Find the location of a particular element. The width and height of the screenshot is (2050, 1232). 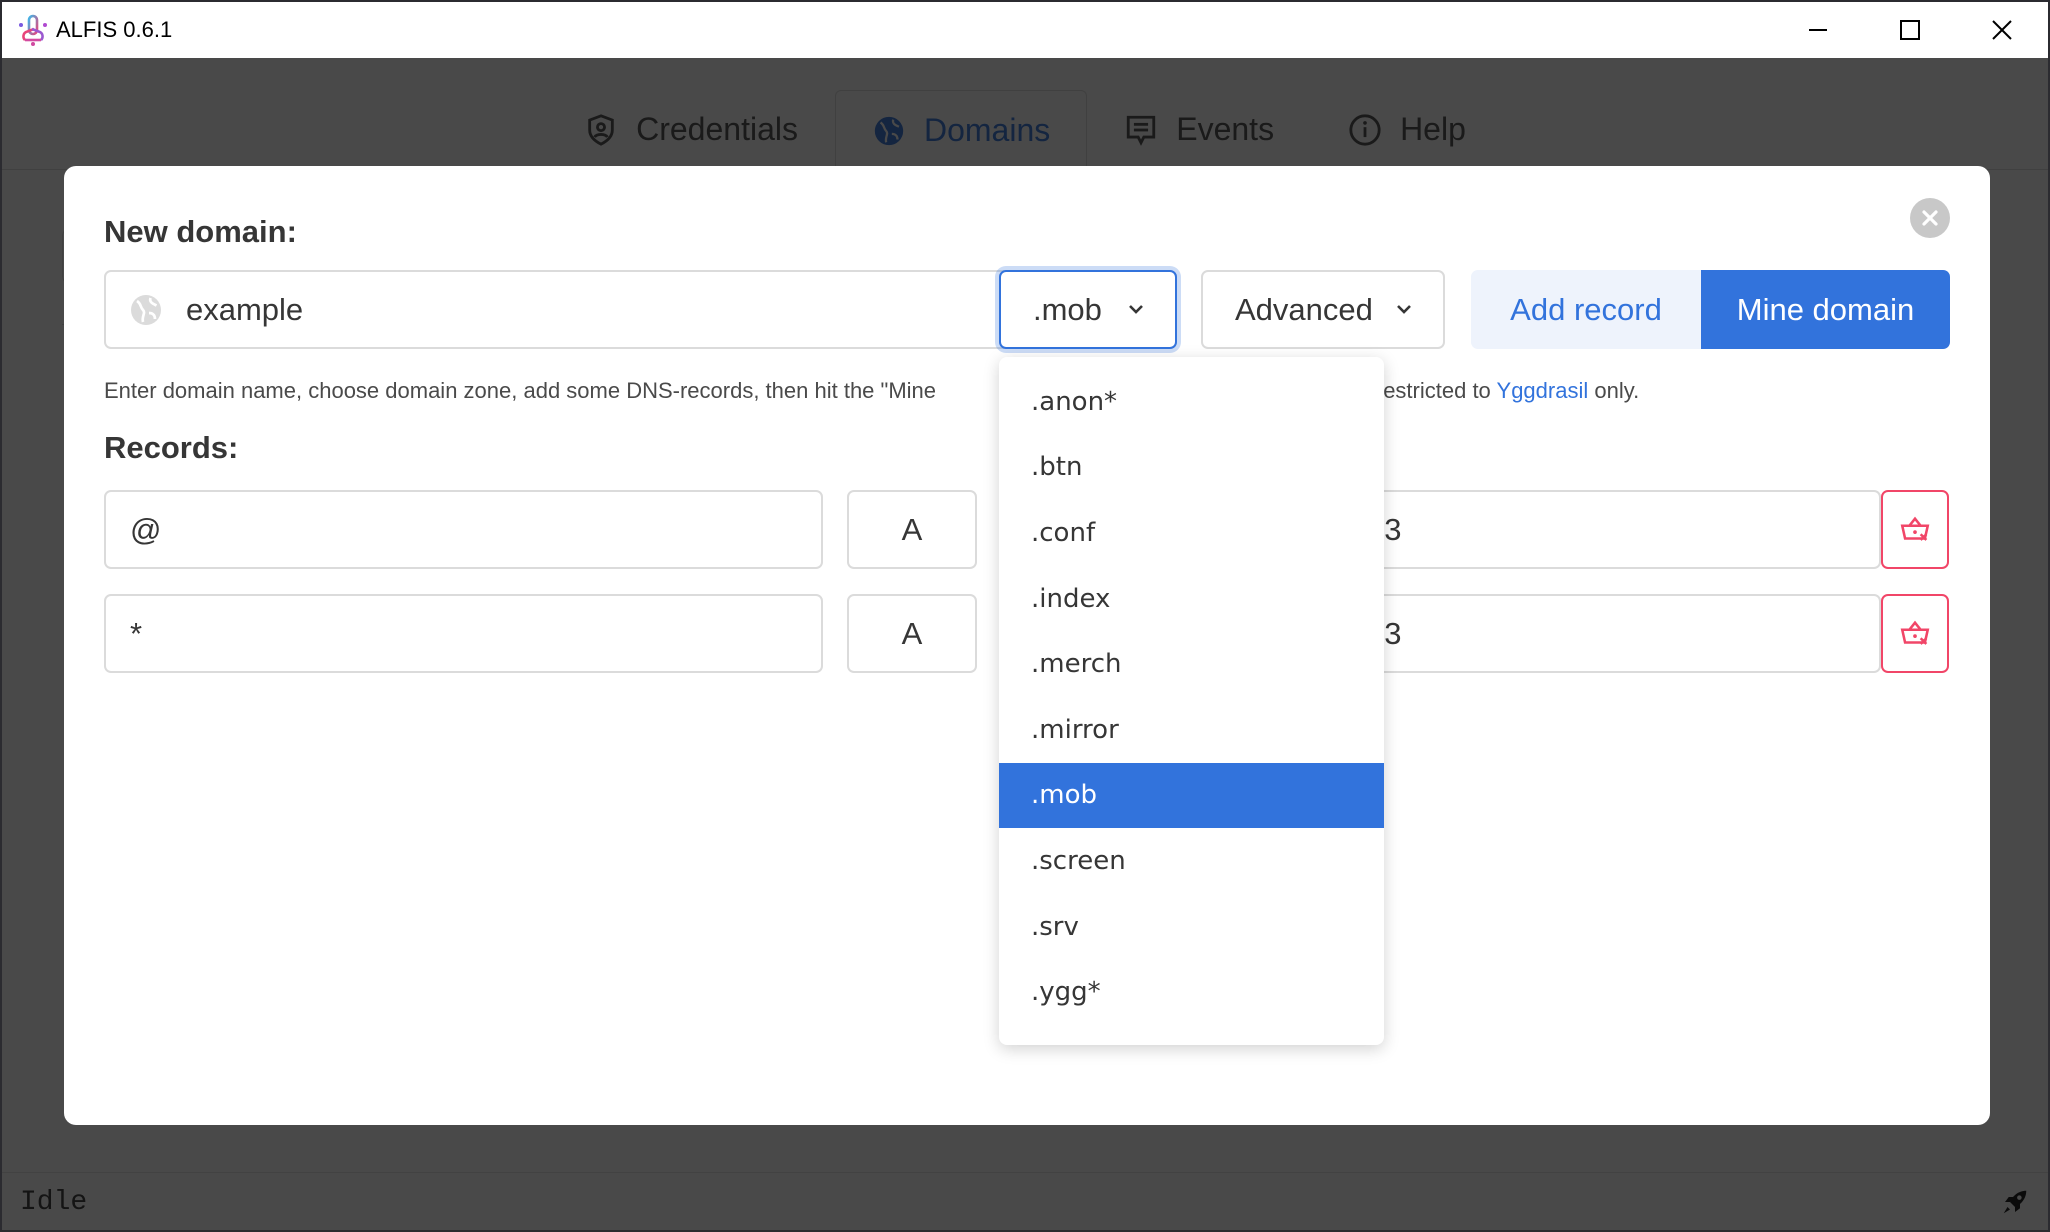

record-name-value: * is located at coordinates (136, 633).